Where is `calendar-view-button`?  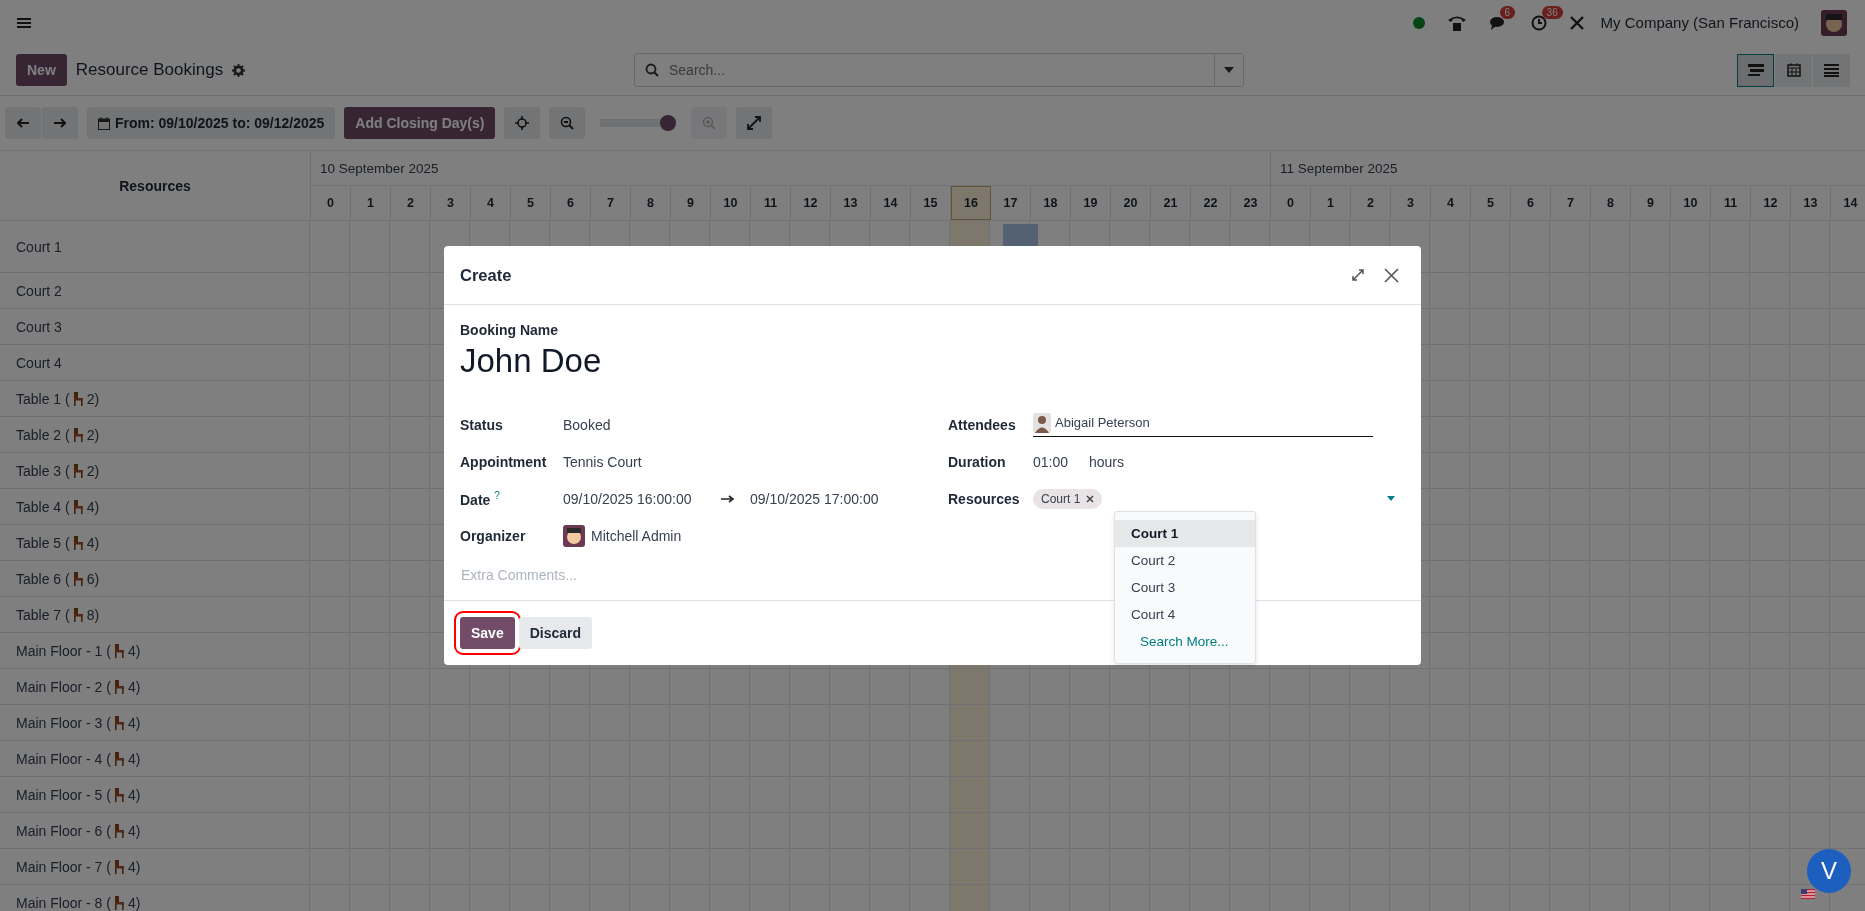 calendar-view-button is located at coordinates (1793, 70).